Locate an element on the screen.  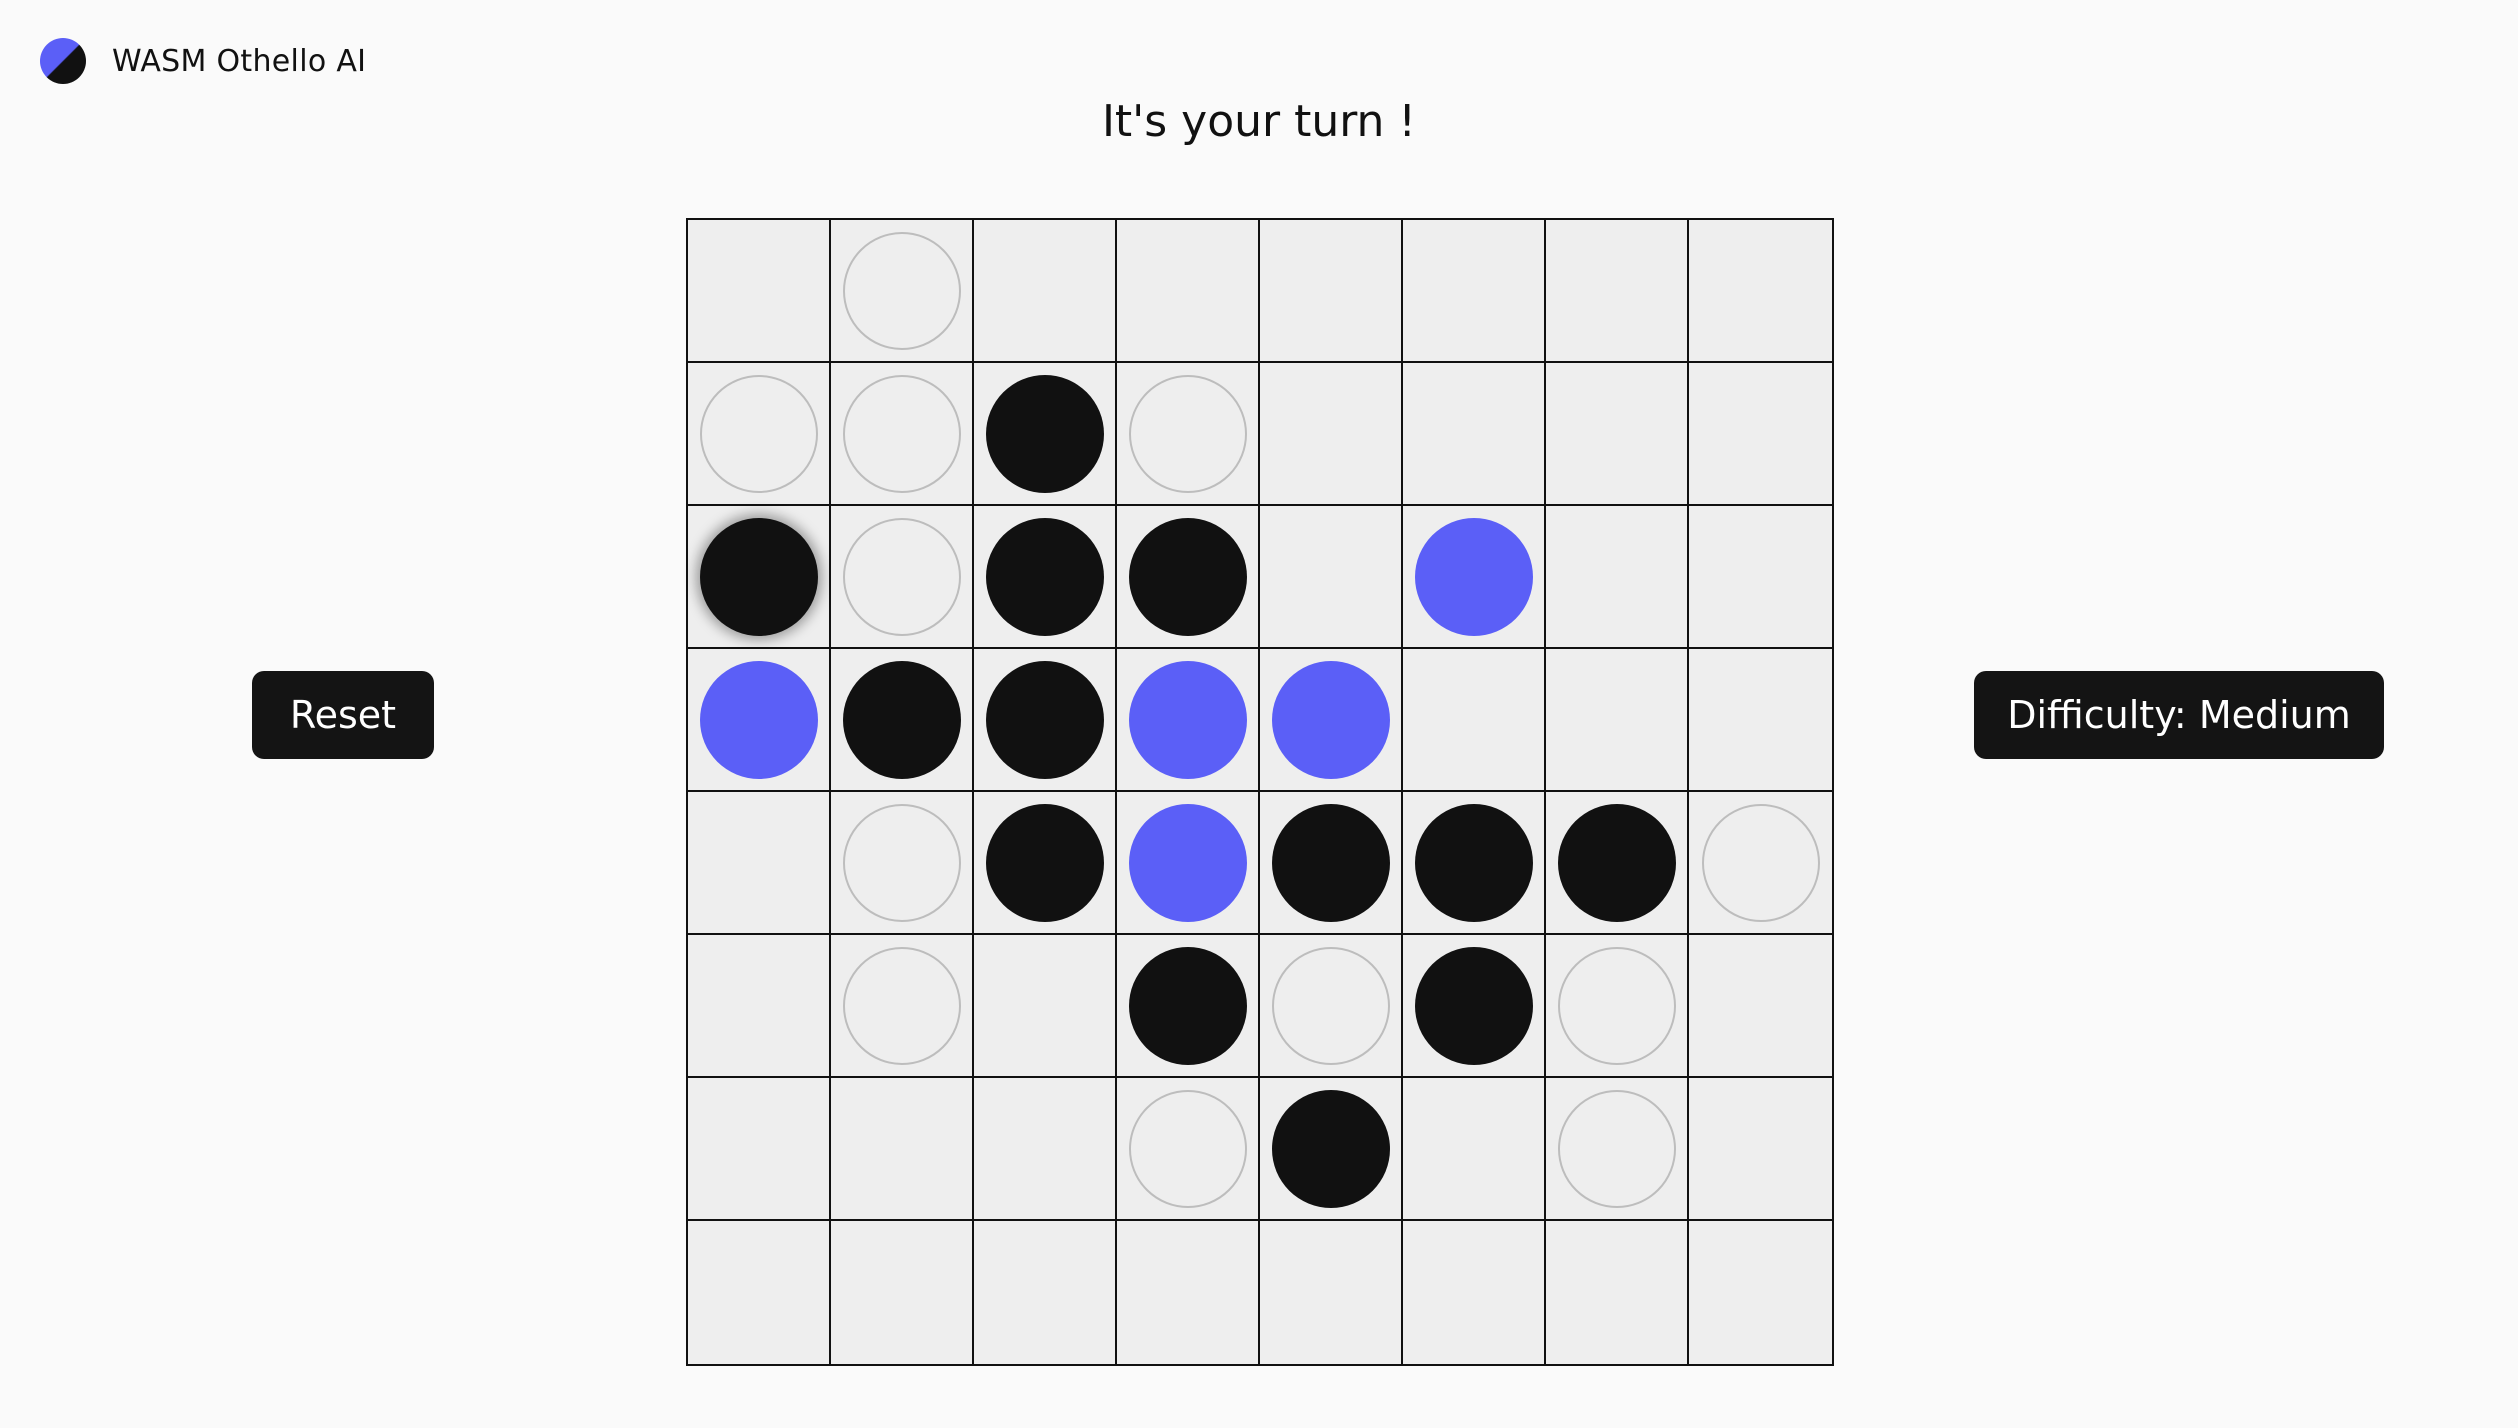
board-cell-r3-c6 is located at coordinates (1474, 577).